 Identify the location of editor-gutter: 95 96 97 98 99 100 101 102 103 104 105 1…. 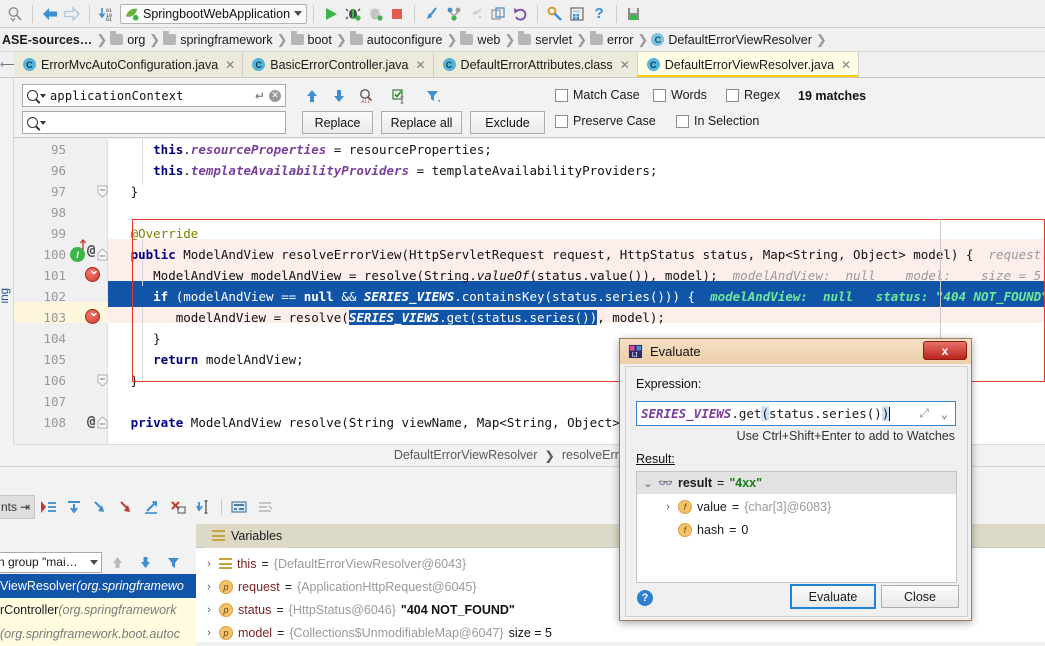
(61, 291).